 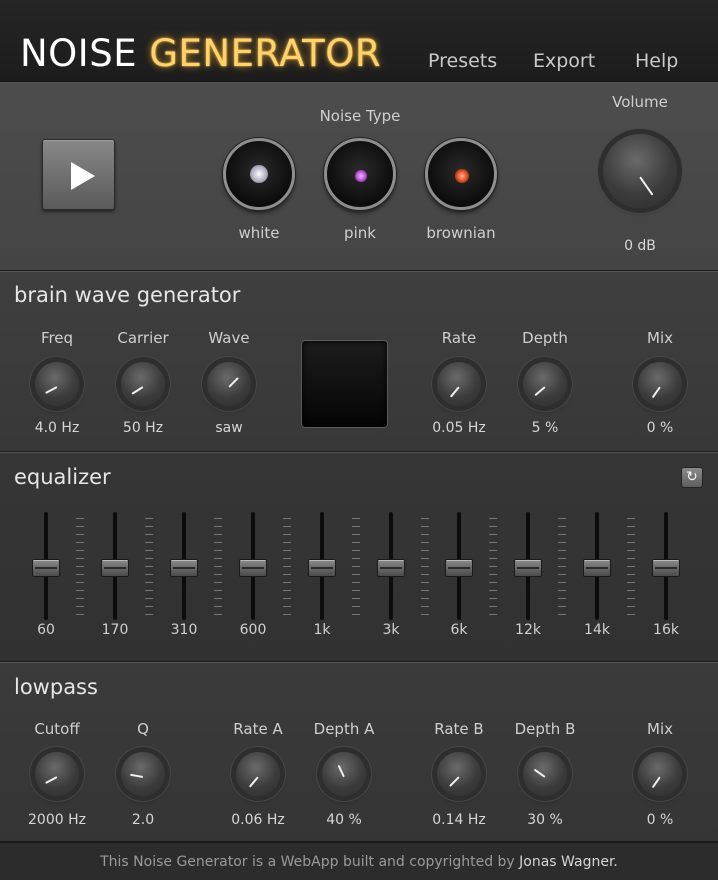 I want to click on lowpass-mix-knob-indicator, so click(x=656, y=782).